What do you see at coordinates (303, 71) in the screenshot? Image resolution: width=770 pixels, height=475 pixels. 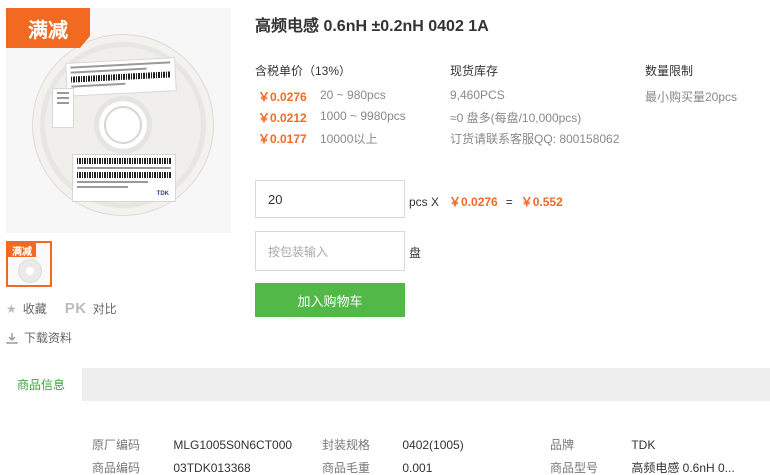 I see `price-header: 含税单价（13%）` at bounding box center [303, 71].